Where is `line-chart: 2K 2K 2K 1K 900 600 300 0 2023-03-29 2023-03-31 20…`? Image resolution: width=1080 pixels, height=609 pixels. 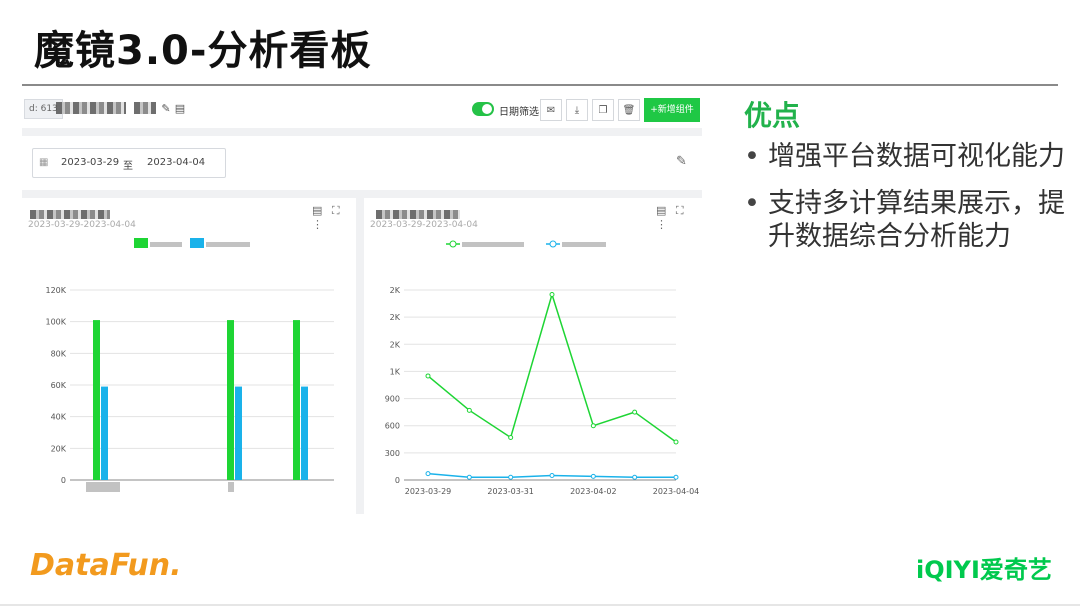
line-chart: 2K 2K 2K 1K 900 600 300 0 2023-03-29 2023-03-31 20… is located at coordinates (542, 368).